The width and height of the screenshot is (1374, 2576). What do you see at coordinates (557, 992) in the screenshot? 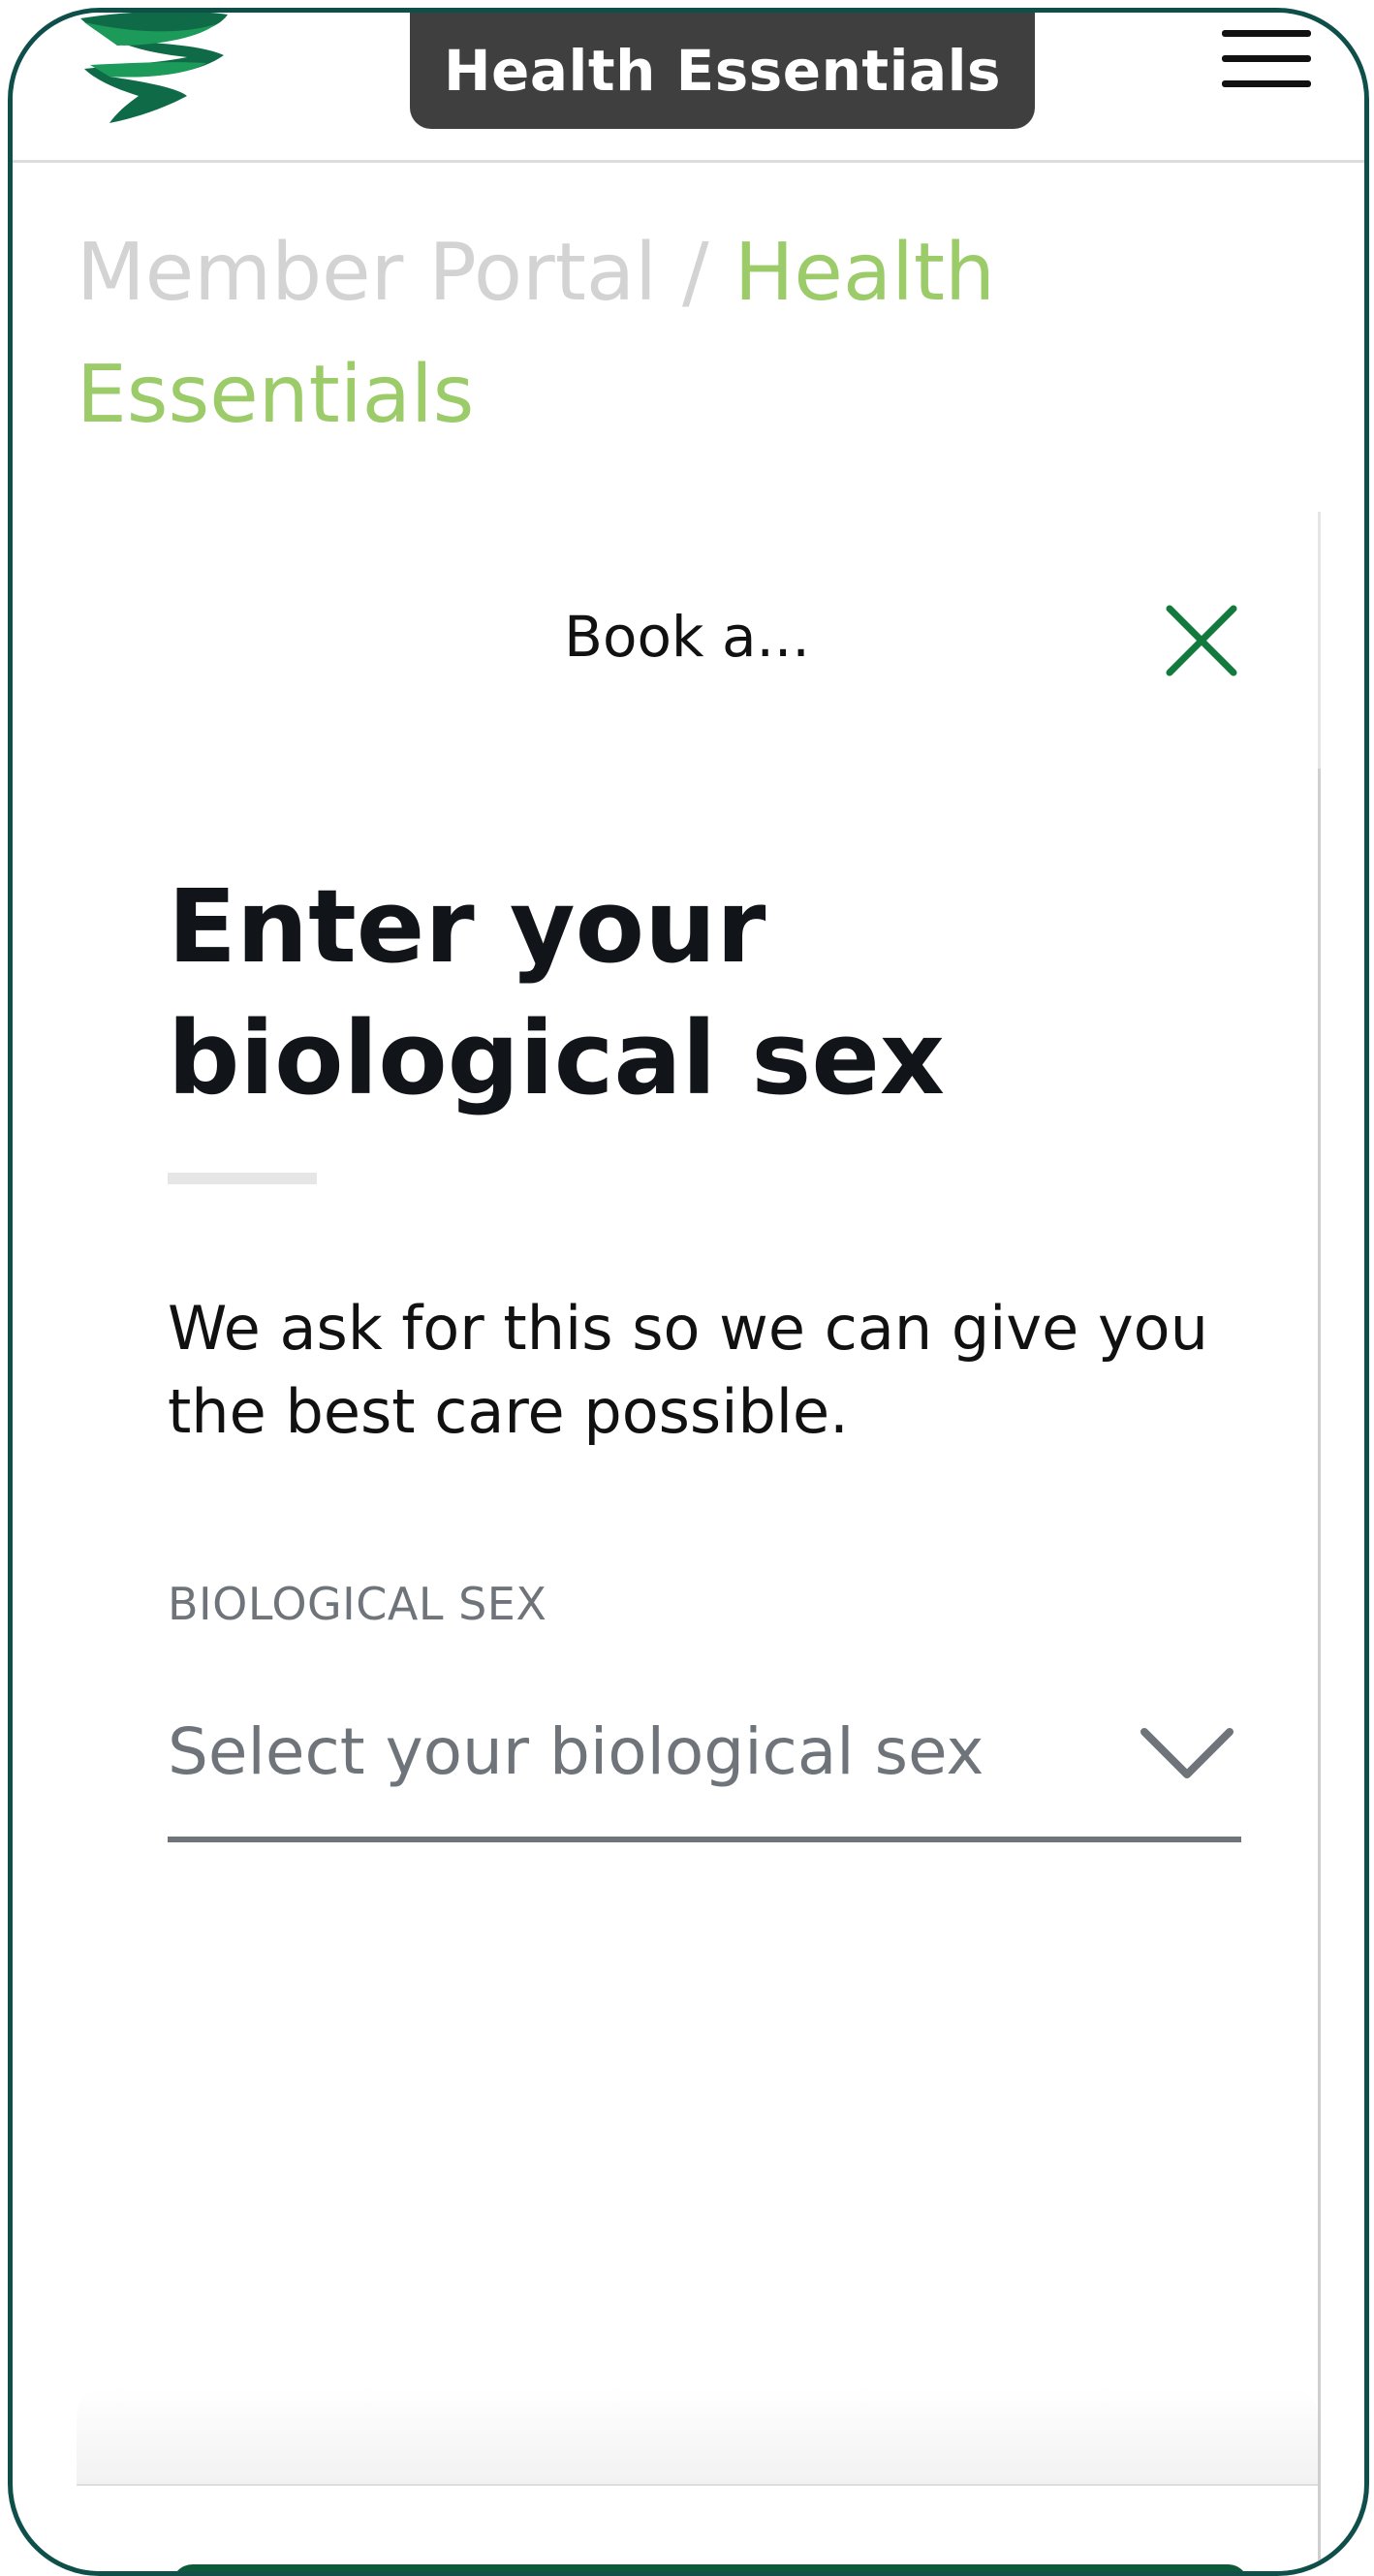
I see `page-heading: Enter your biological sex` at bounding box center [557, 992].